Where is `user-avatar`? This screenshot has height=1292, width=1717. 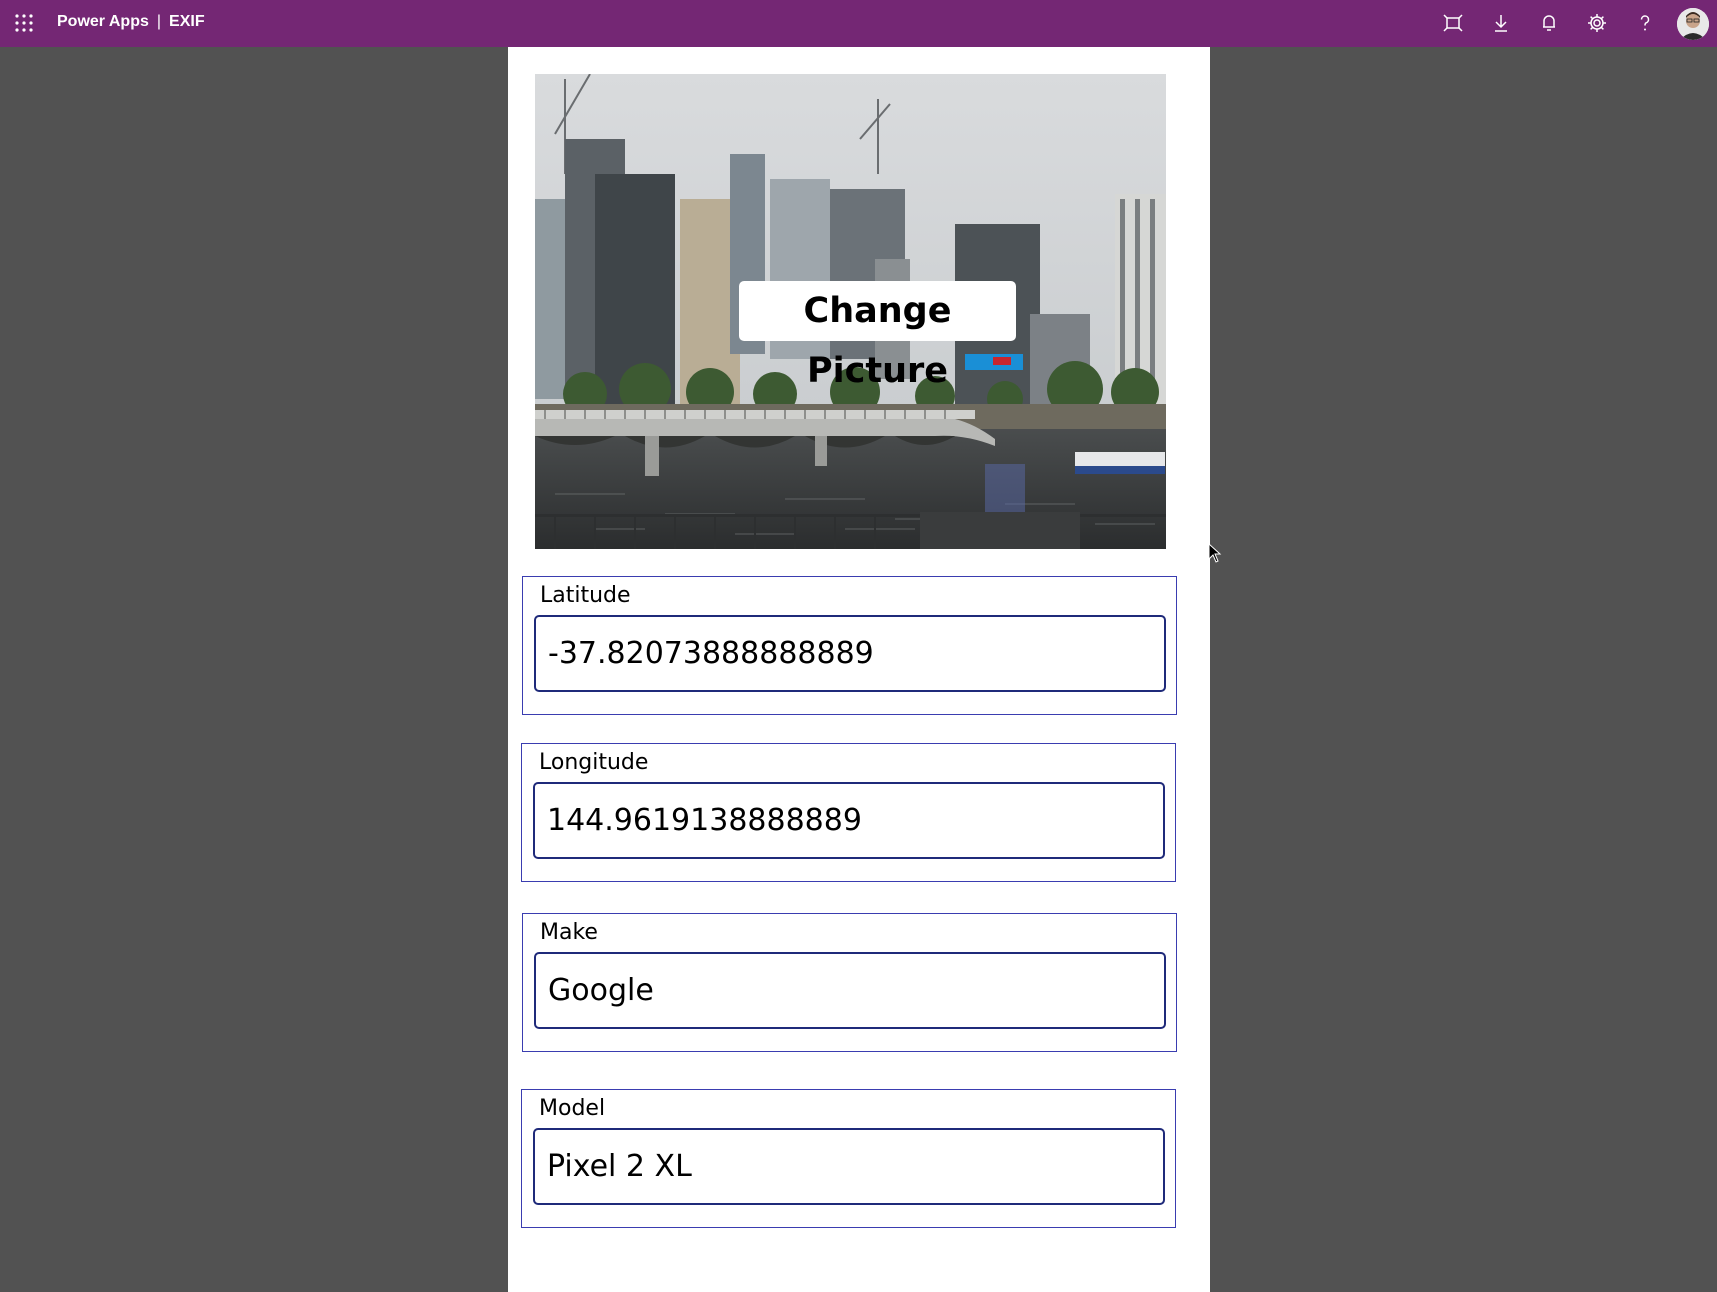
user-avatar is located at coordinates (1693, 24).